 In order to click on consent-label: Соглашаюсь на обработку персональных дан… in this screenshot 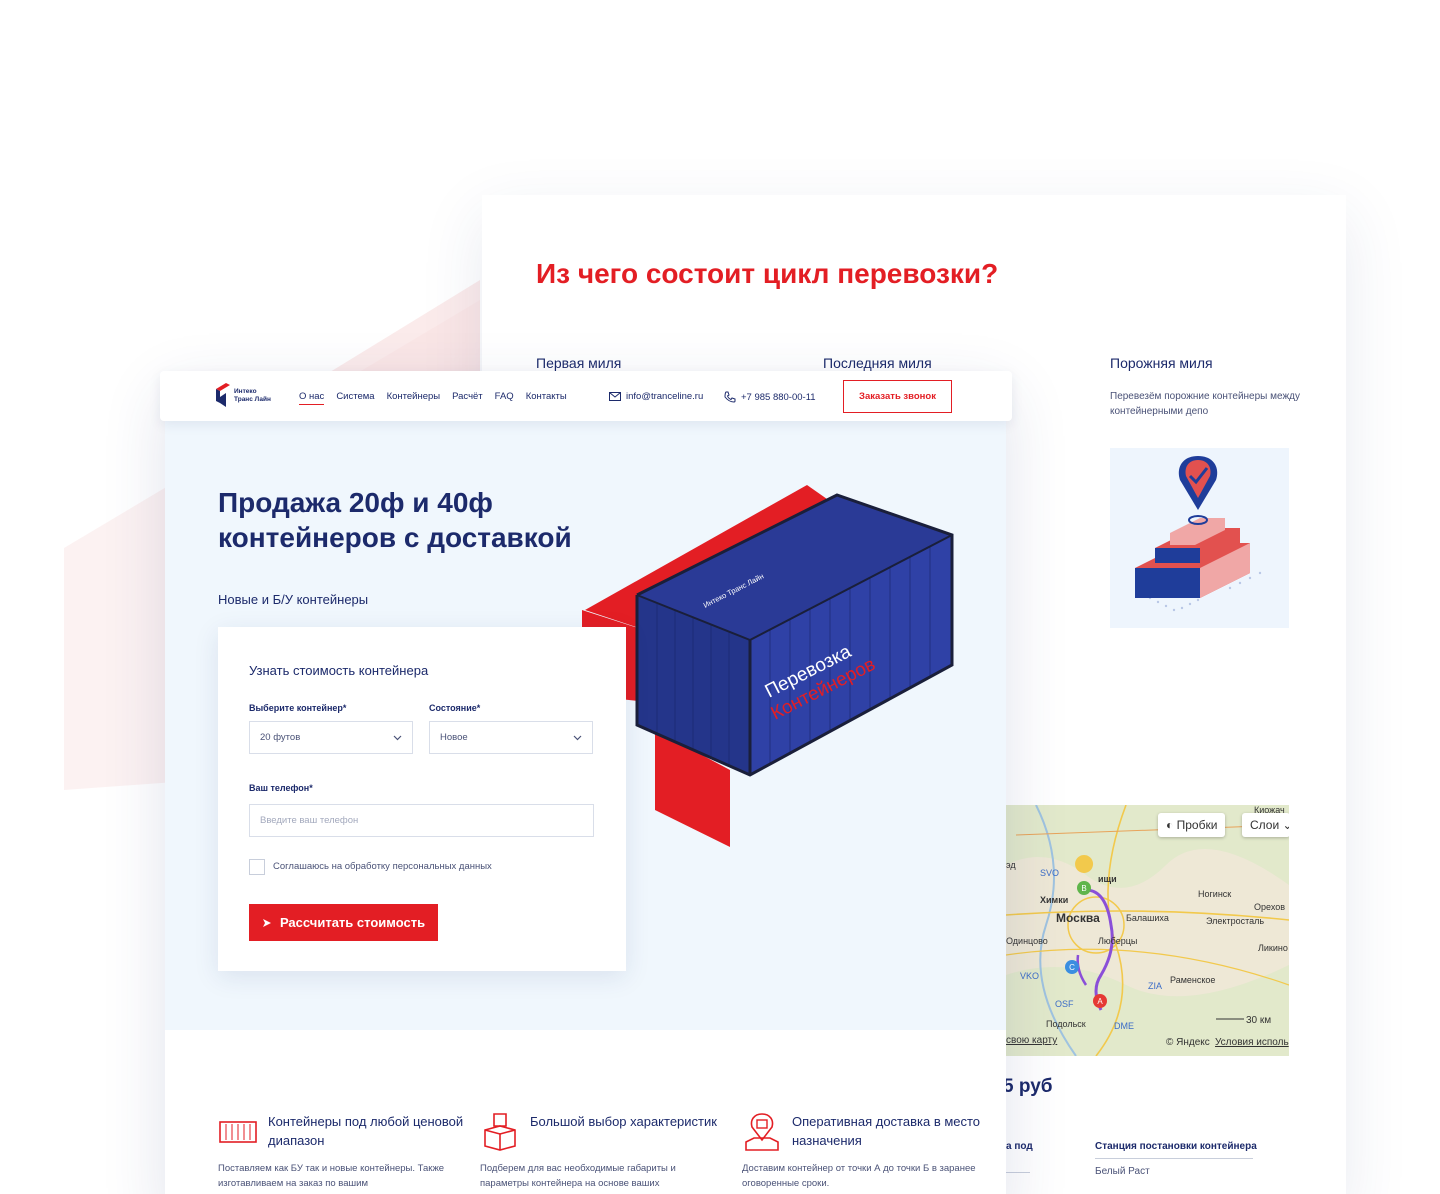, I will do `click(382, 866)`.